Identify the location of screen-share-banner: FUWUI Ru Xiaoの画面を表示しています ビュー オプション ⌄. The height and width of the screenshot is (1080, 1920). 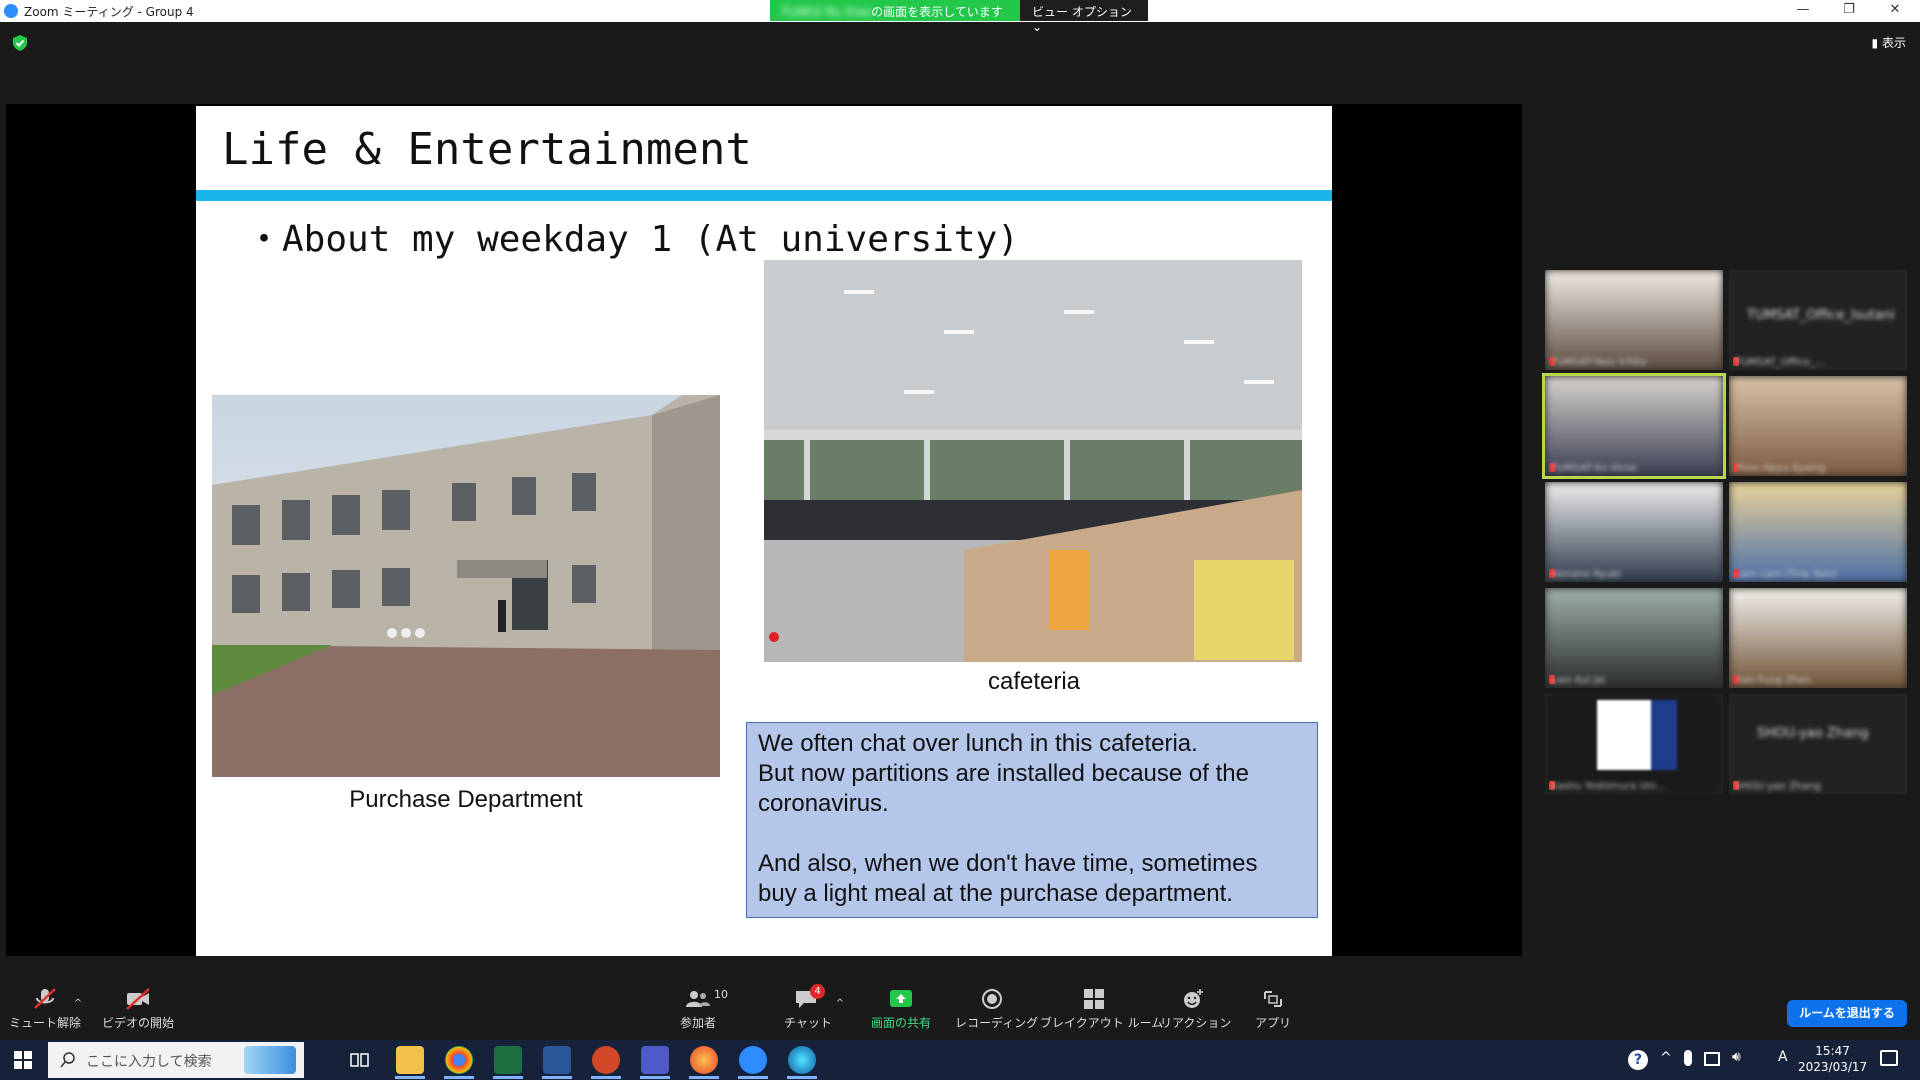
(959, 17).